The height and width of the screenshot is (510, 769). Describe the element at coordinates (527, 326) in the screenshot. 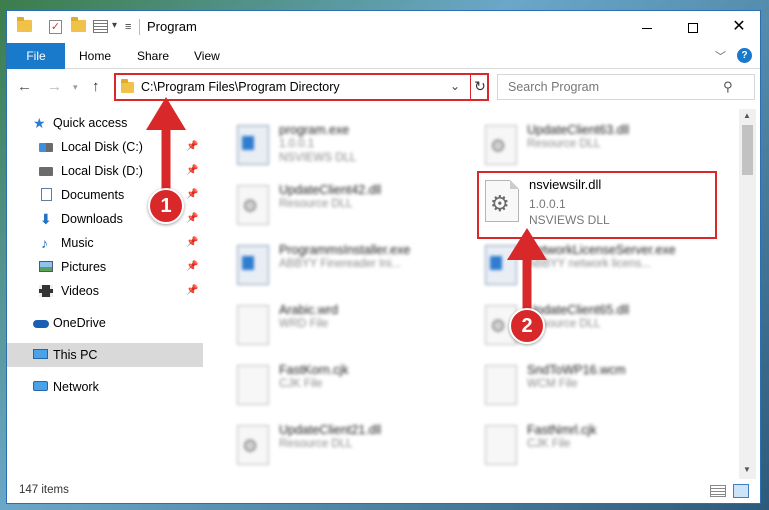

I see `step-2-badge: 2` at that location.